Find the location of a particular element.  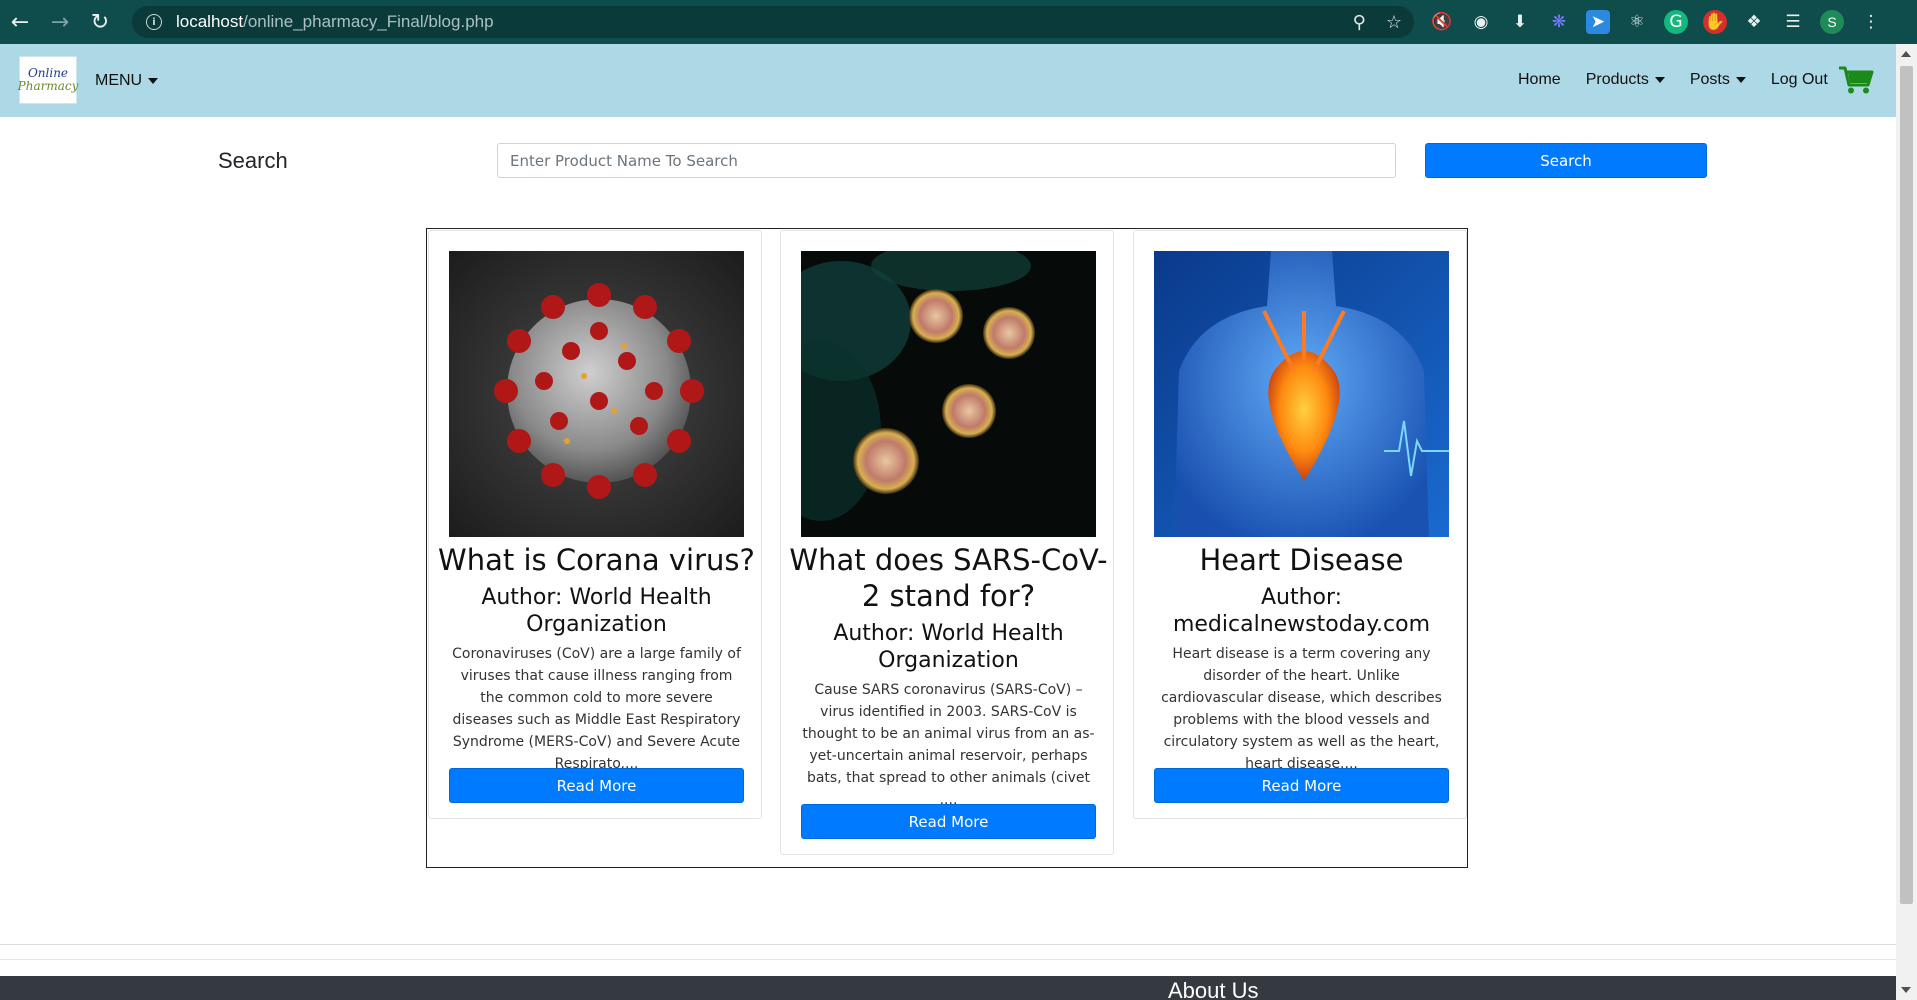

forward-icon: → is located at coordinates (60, 22).